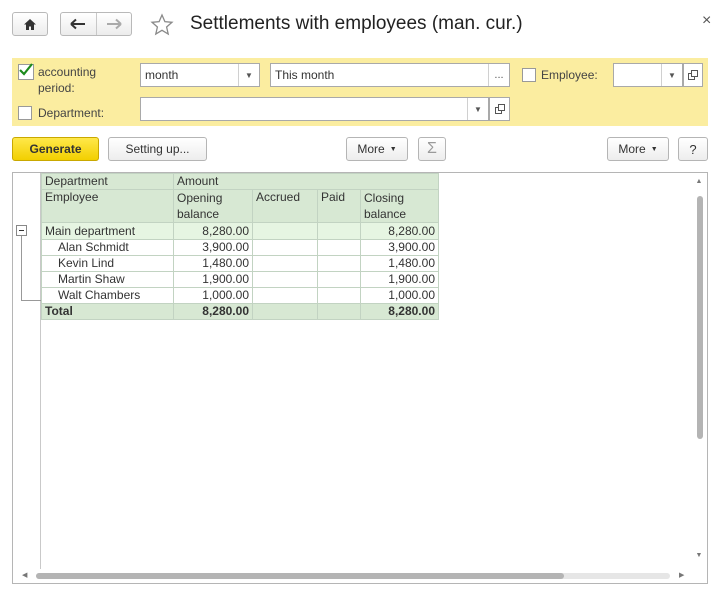 The width and height of the screenshot is (726, 596). I want to click on total-closing: 8,280.00, so click(399, 311).